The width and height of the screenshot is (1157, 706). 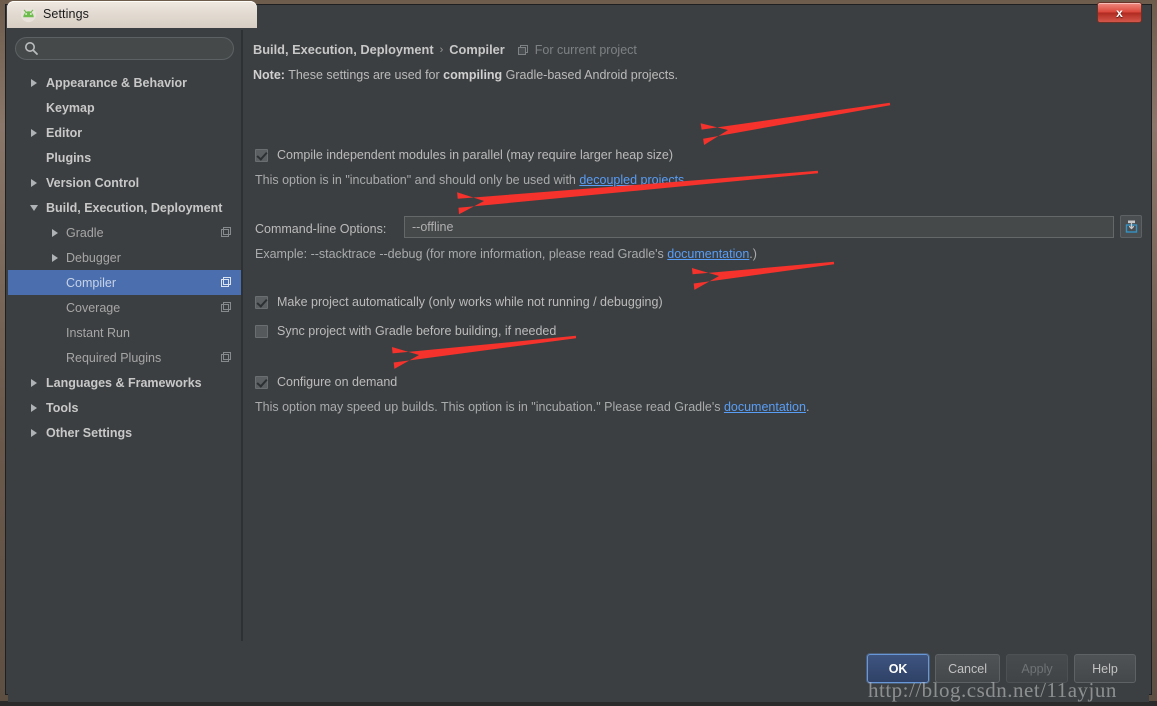 What do you see at coordinates (807, 407) in the screenshot?
I see `configure-desc-text-2: .` at bounding box center [807, 407].